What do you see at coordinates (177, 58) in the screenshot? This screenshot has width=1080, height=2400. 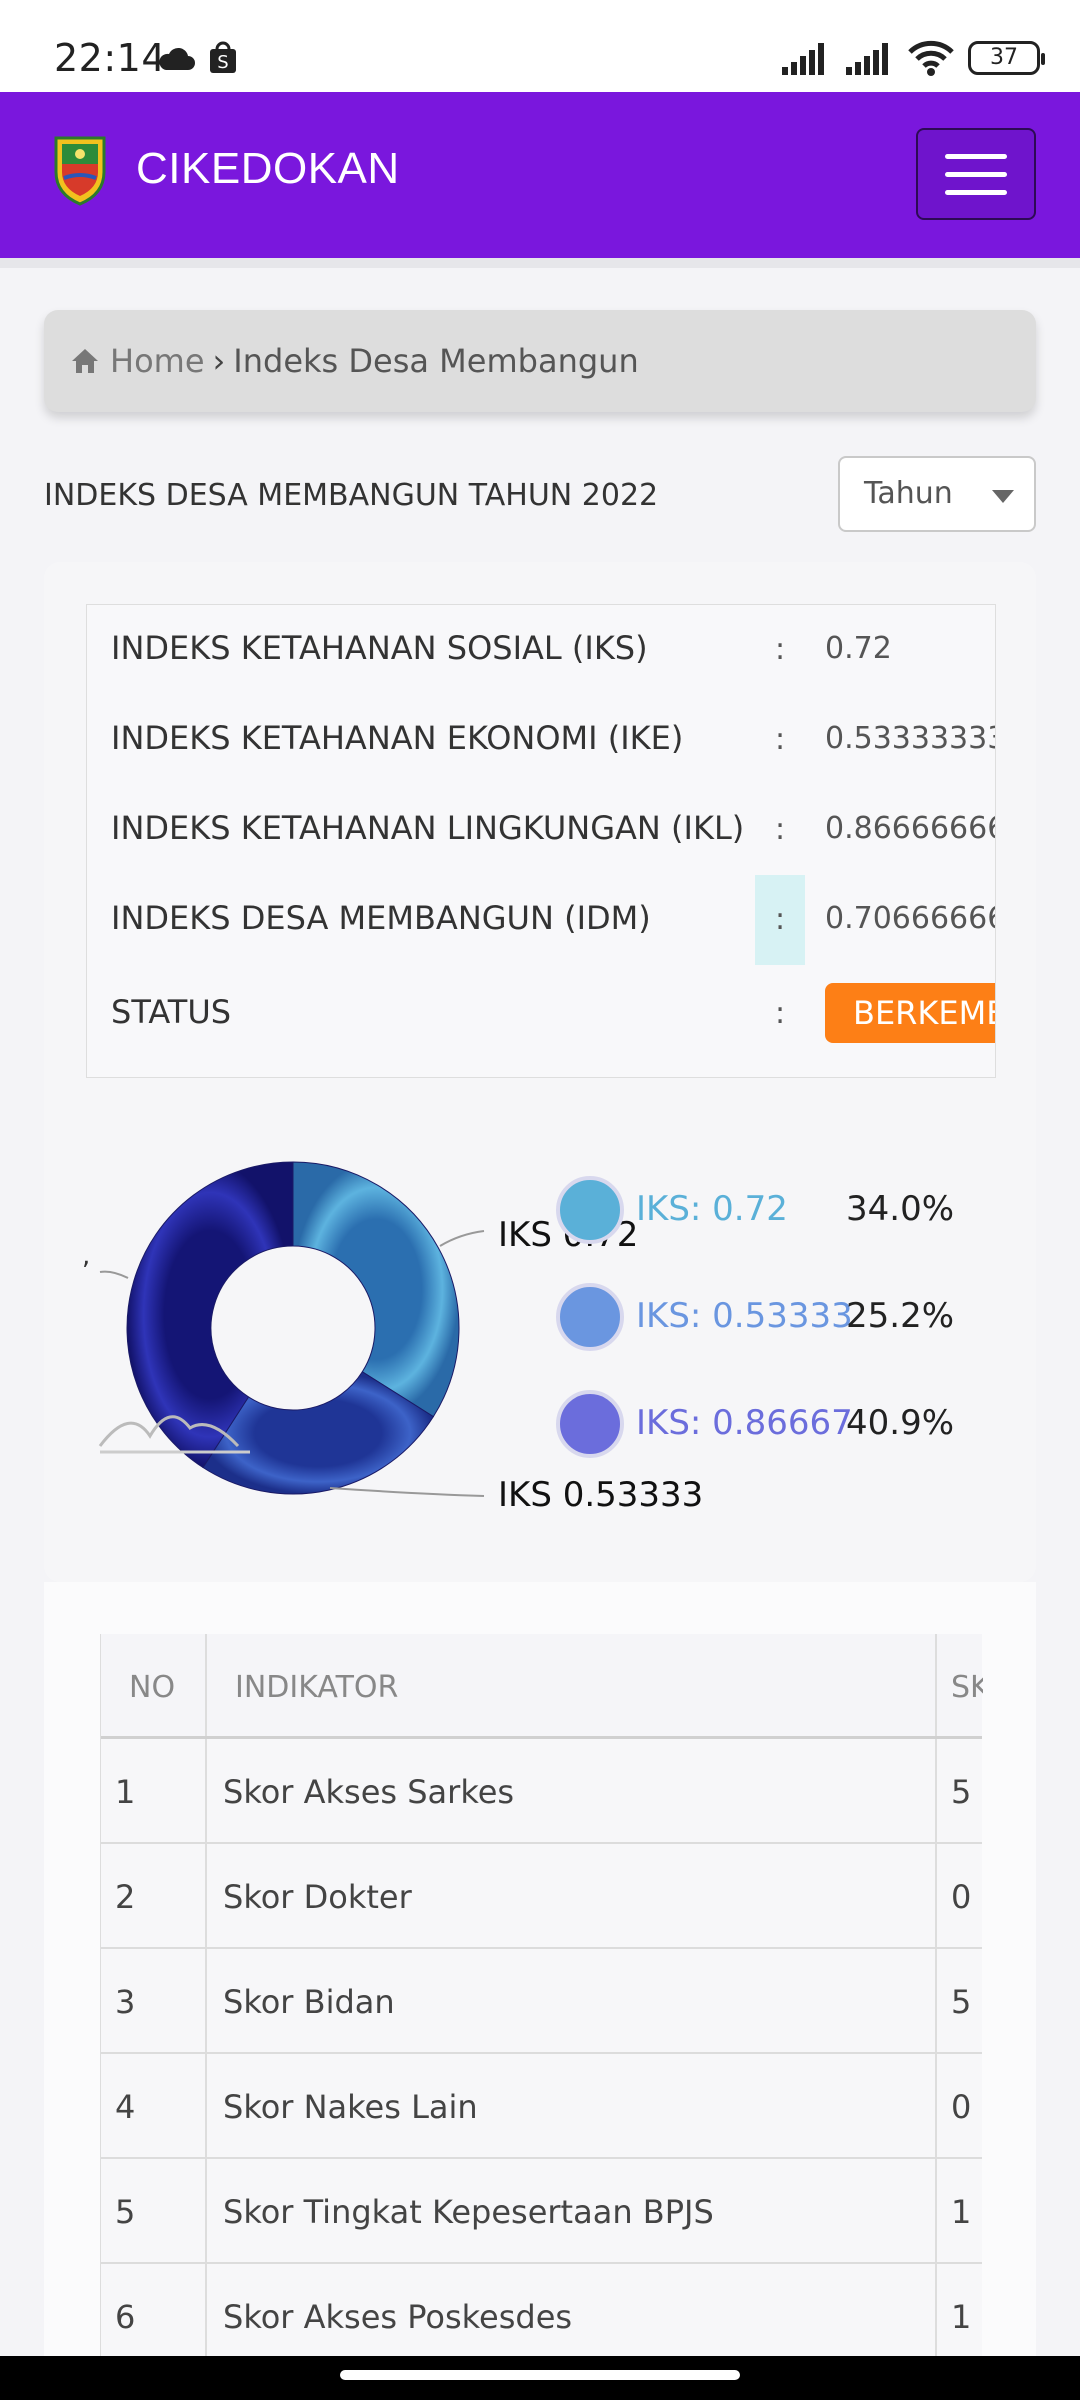 I see `cloud-icon` at bounding box center [177, 58].